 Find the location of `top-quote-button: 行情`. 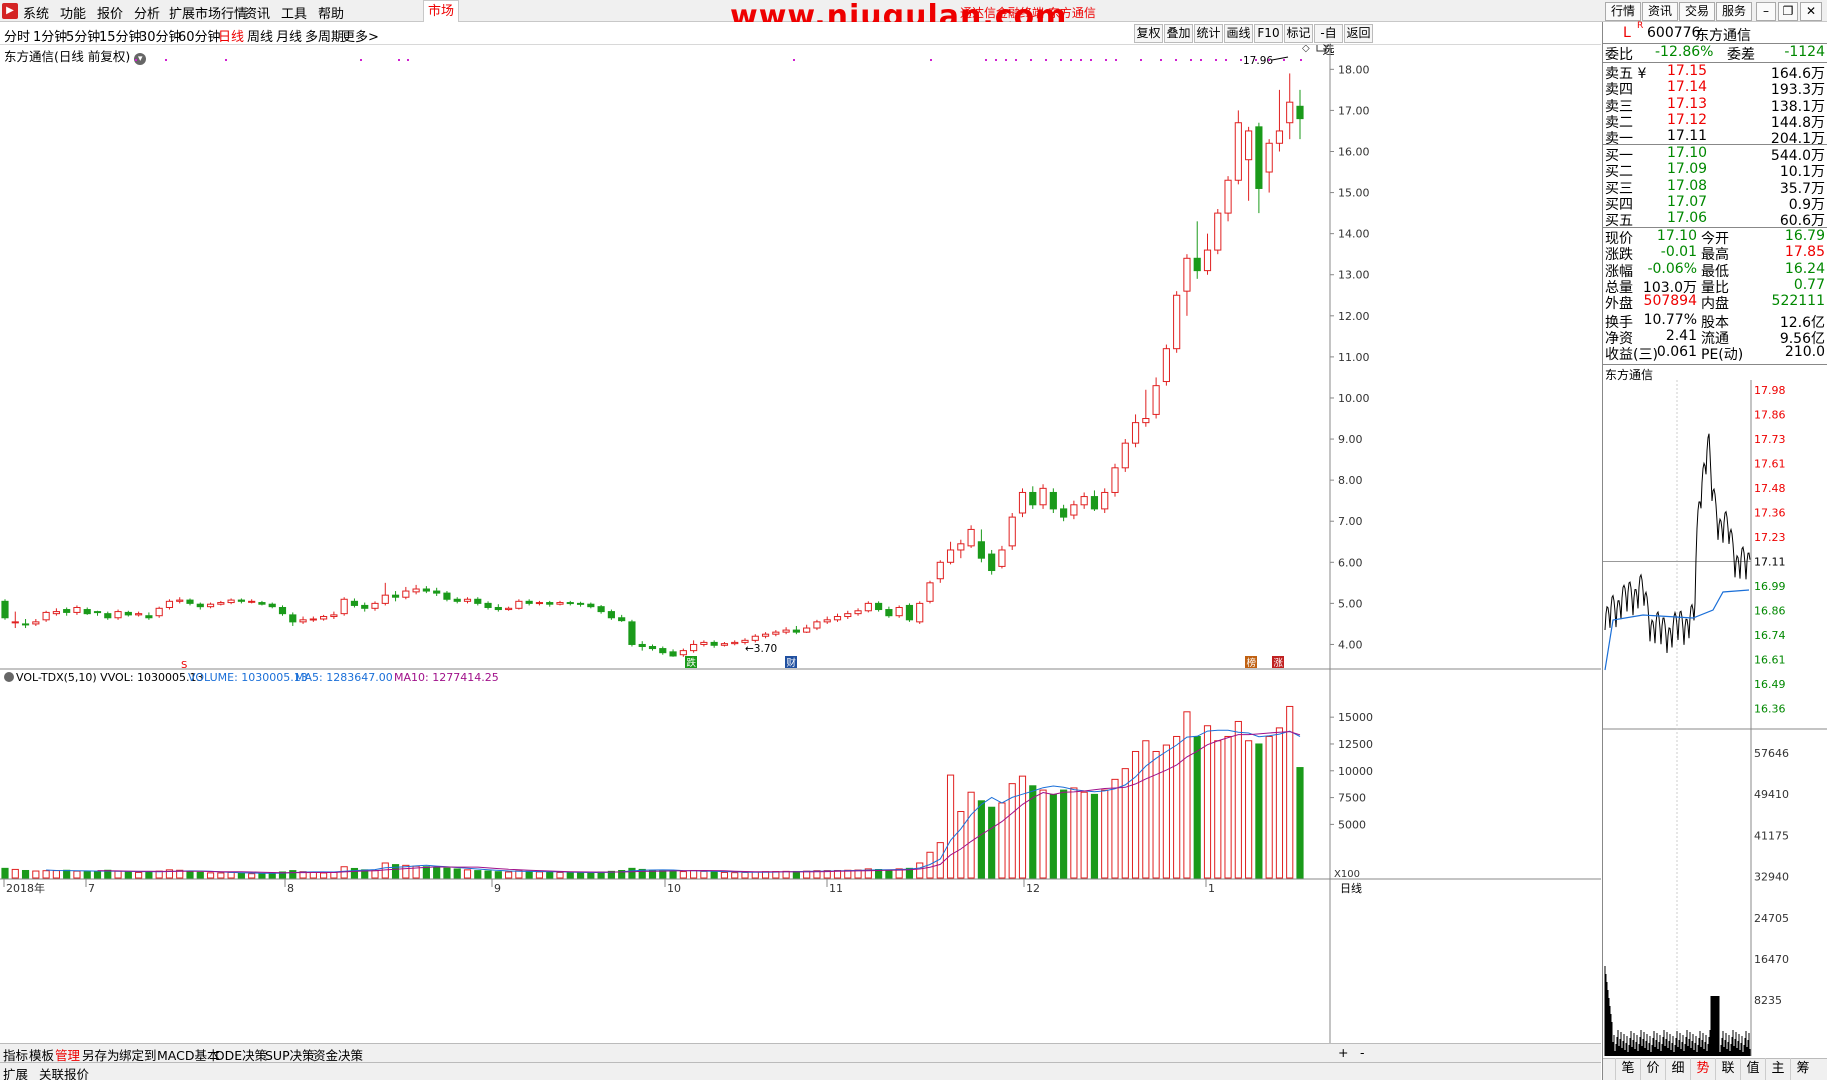

top-quote-button: 行情 is located at coordinates (1623, 11).